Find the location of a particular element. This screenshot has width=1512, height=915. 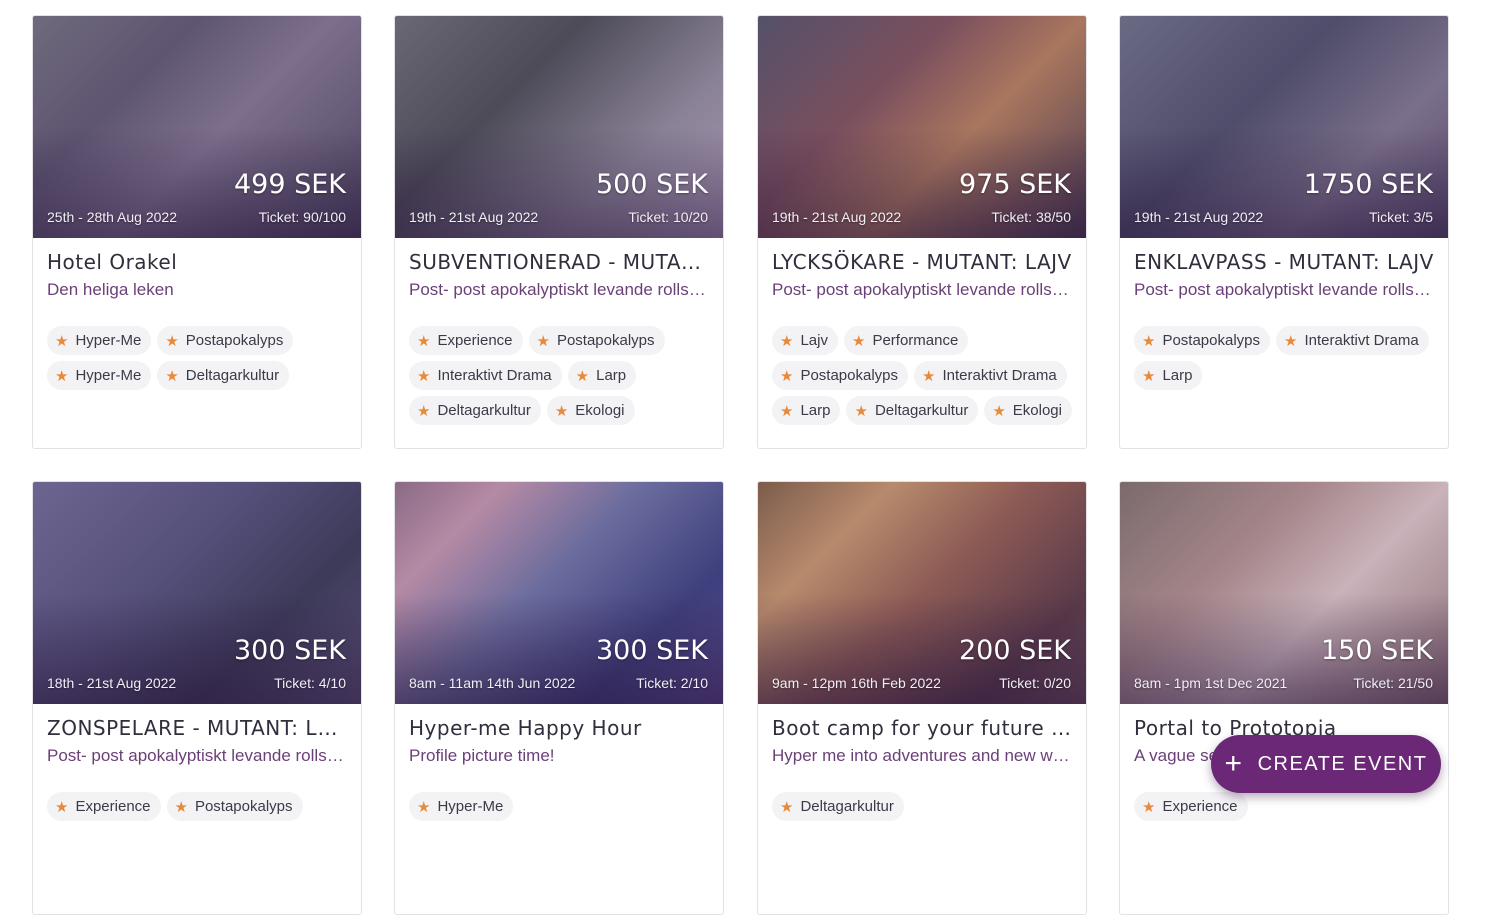

event-title: LYCKSÖKARE - MUTANT: LAJV is located at coordinates (922, 262).